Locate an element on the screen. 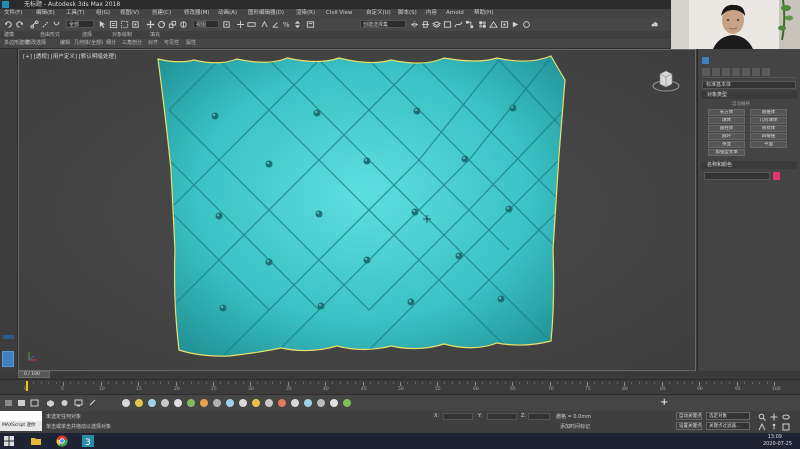 This screenshot has height=449, width=800. maximize-viewport-icon is located at coordinates (786, 427).